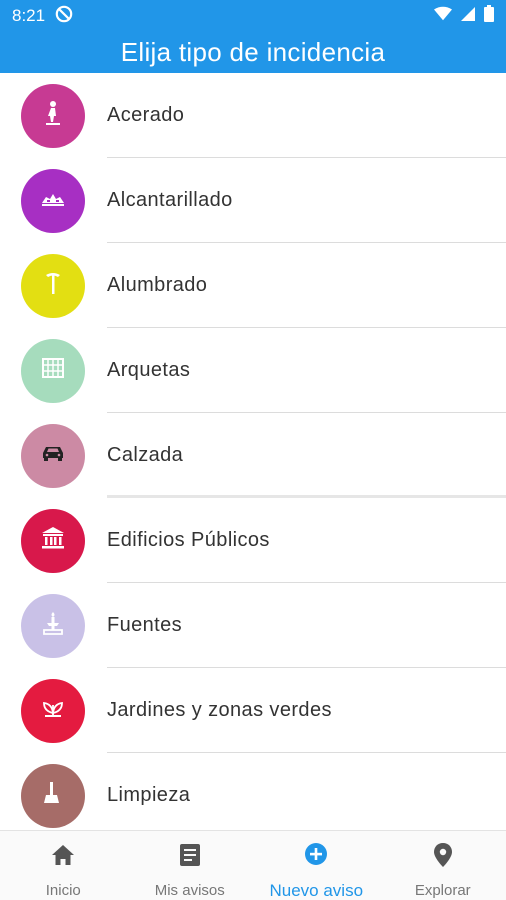  Describe the element at coordinates (190, 857) in the screenshot. I see `document-icon` at that location.